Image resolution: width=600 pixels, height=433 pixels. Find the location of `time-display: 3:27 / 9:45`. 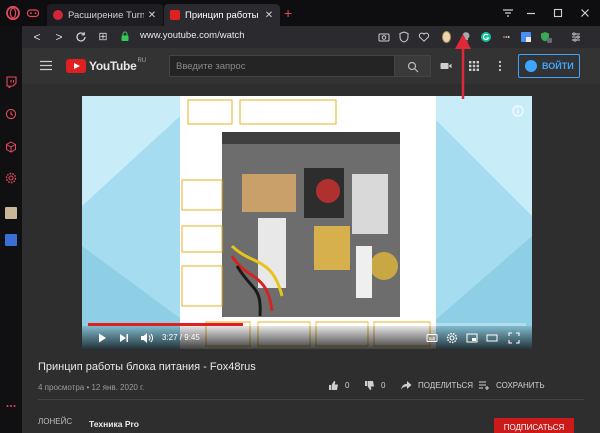

time-display: 3:27 / 9:45 is located at coordinates (181, 337).